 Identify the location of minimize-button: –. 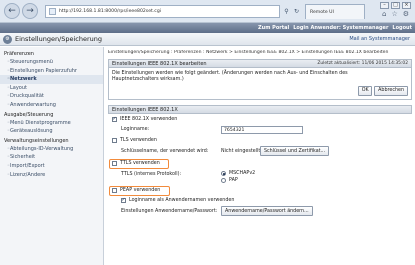
(384, 5).